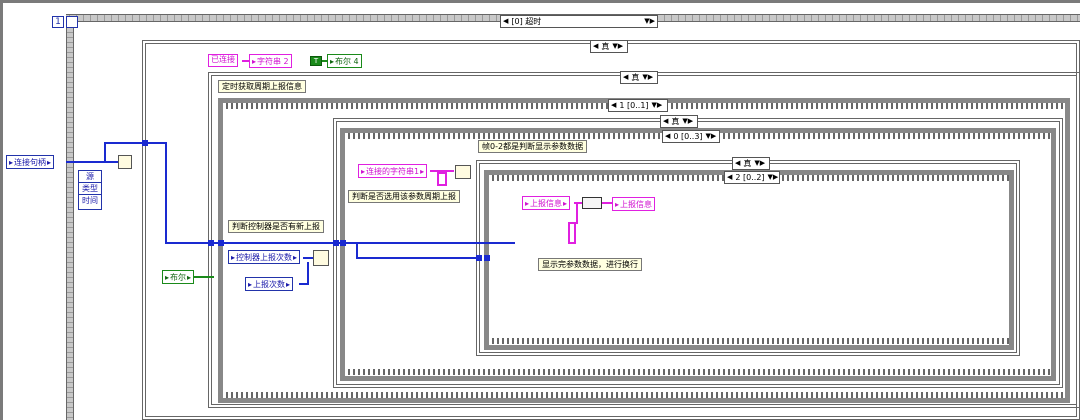 The height and width of the screenshot is (420, 1080). Describe the element at coordinates (546, 203) in the screenshot. I see `report-info-in-terminal: ▸ 上报信息 ▸` at that location.